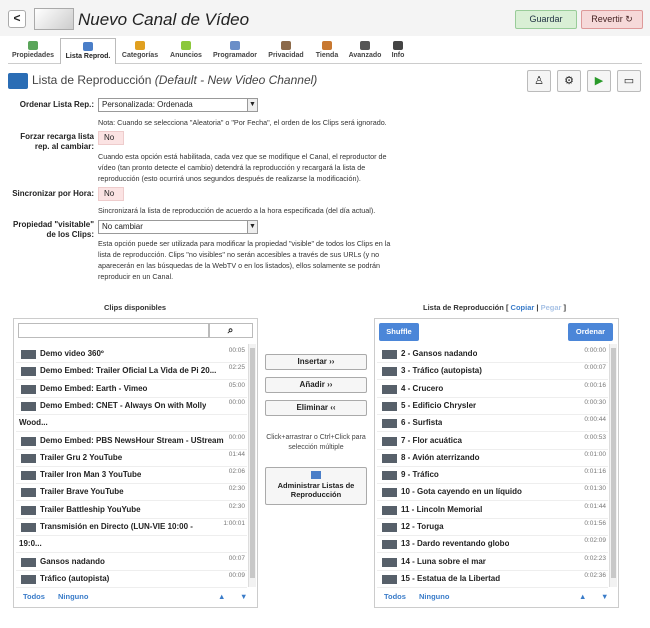  What do you see at coordinates (492, 527) in the screenshot?
I see `list-item: 12 - Toruga 0:01:56` at bounding box center [492, 527].